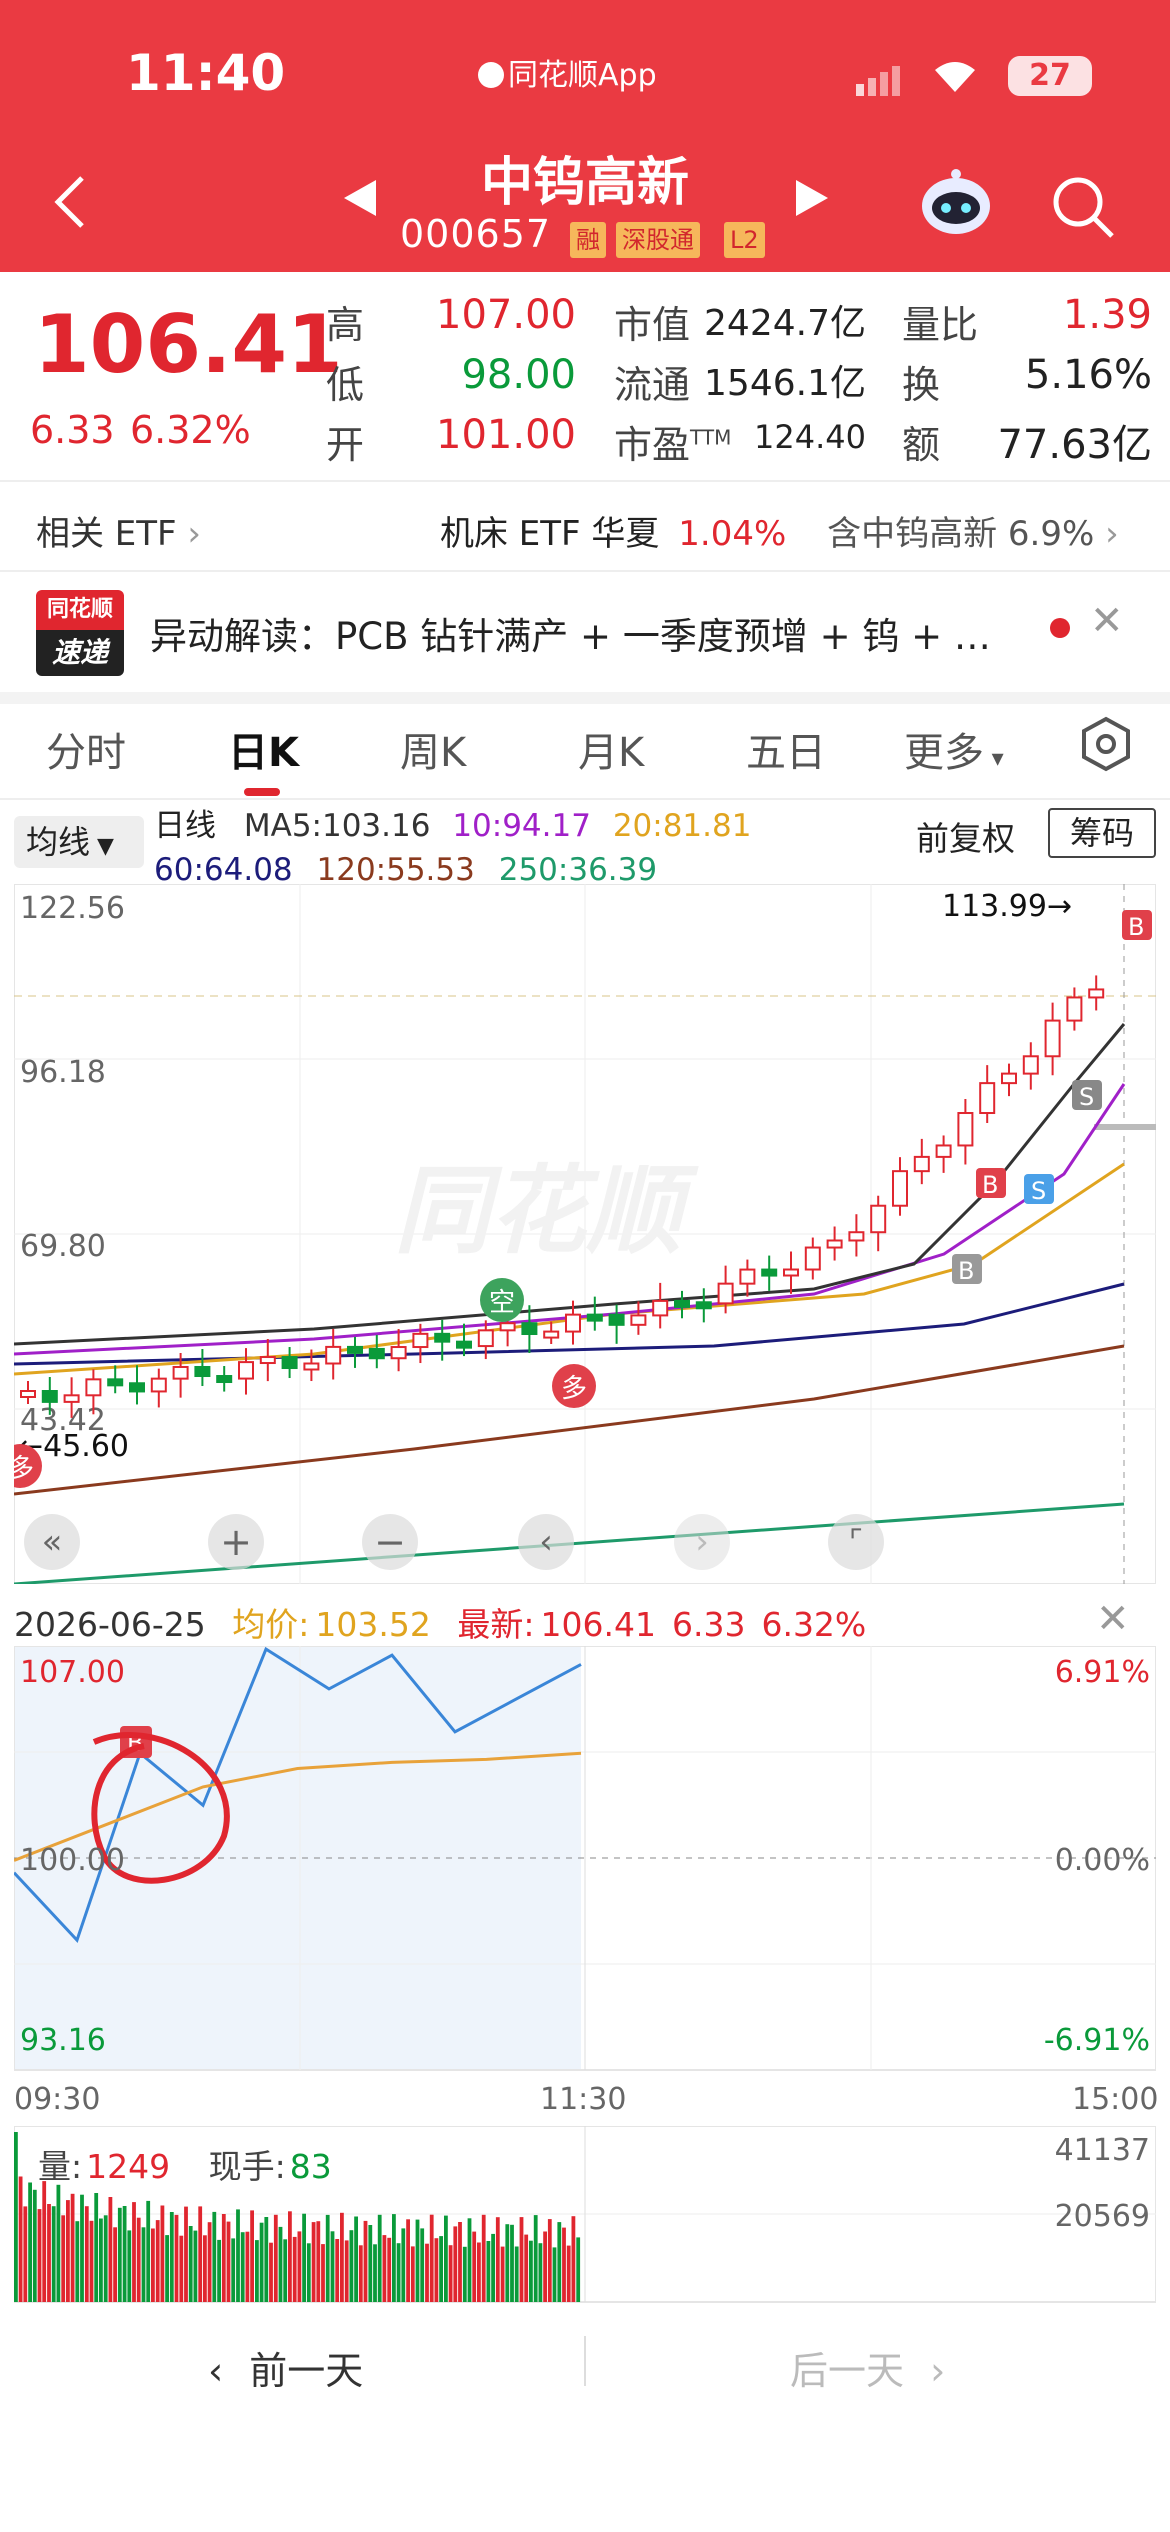  I want to click on vol-ratio-value: 1.39, so click(1107, 315).